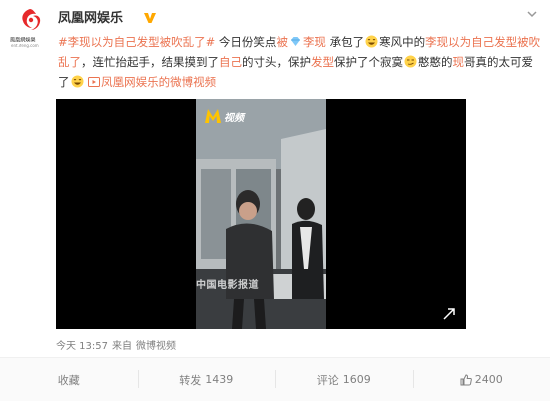  I want to click on like-count: 2400, so click(488, 379).